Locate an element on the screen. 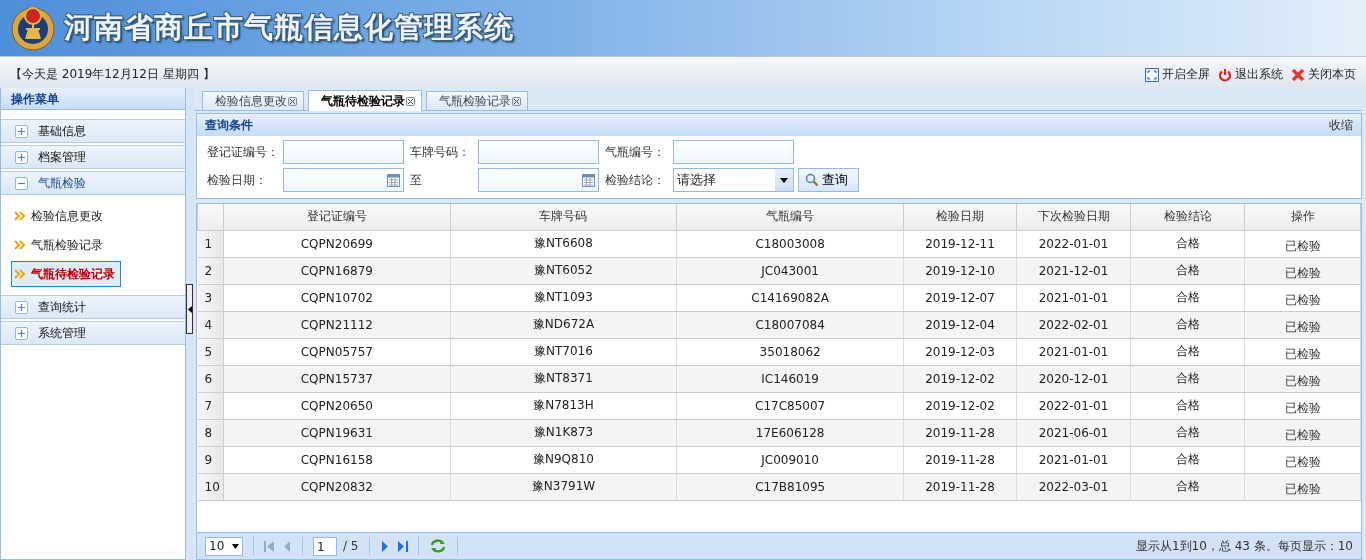 The height and width of the screenshot is (560, 1366). tab: 检验信息更改 is located at coordinates (253, 100).